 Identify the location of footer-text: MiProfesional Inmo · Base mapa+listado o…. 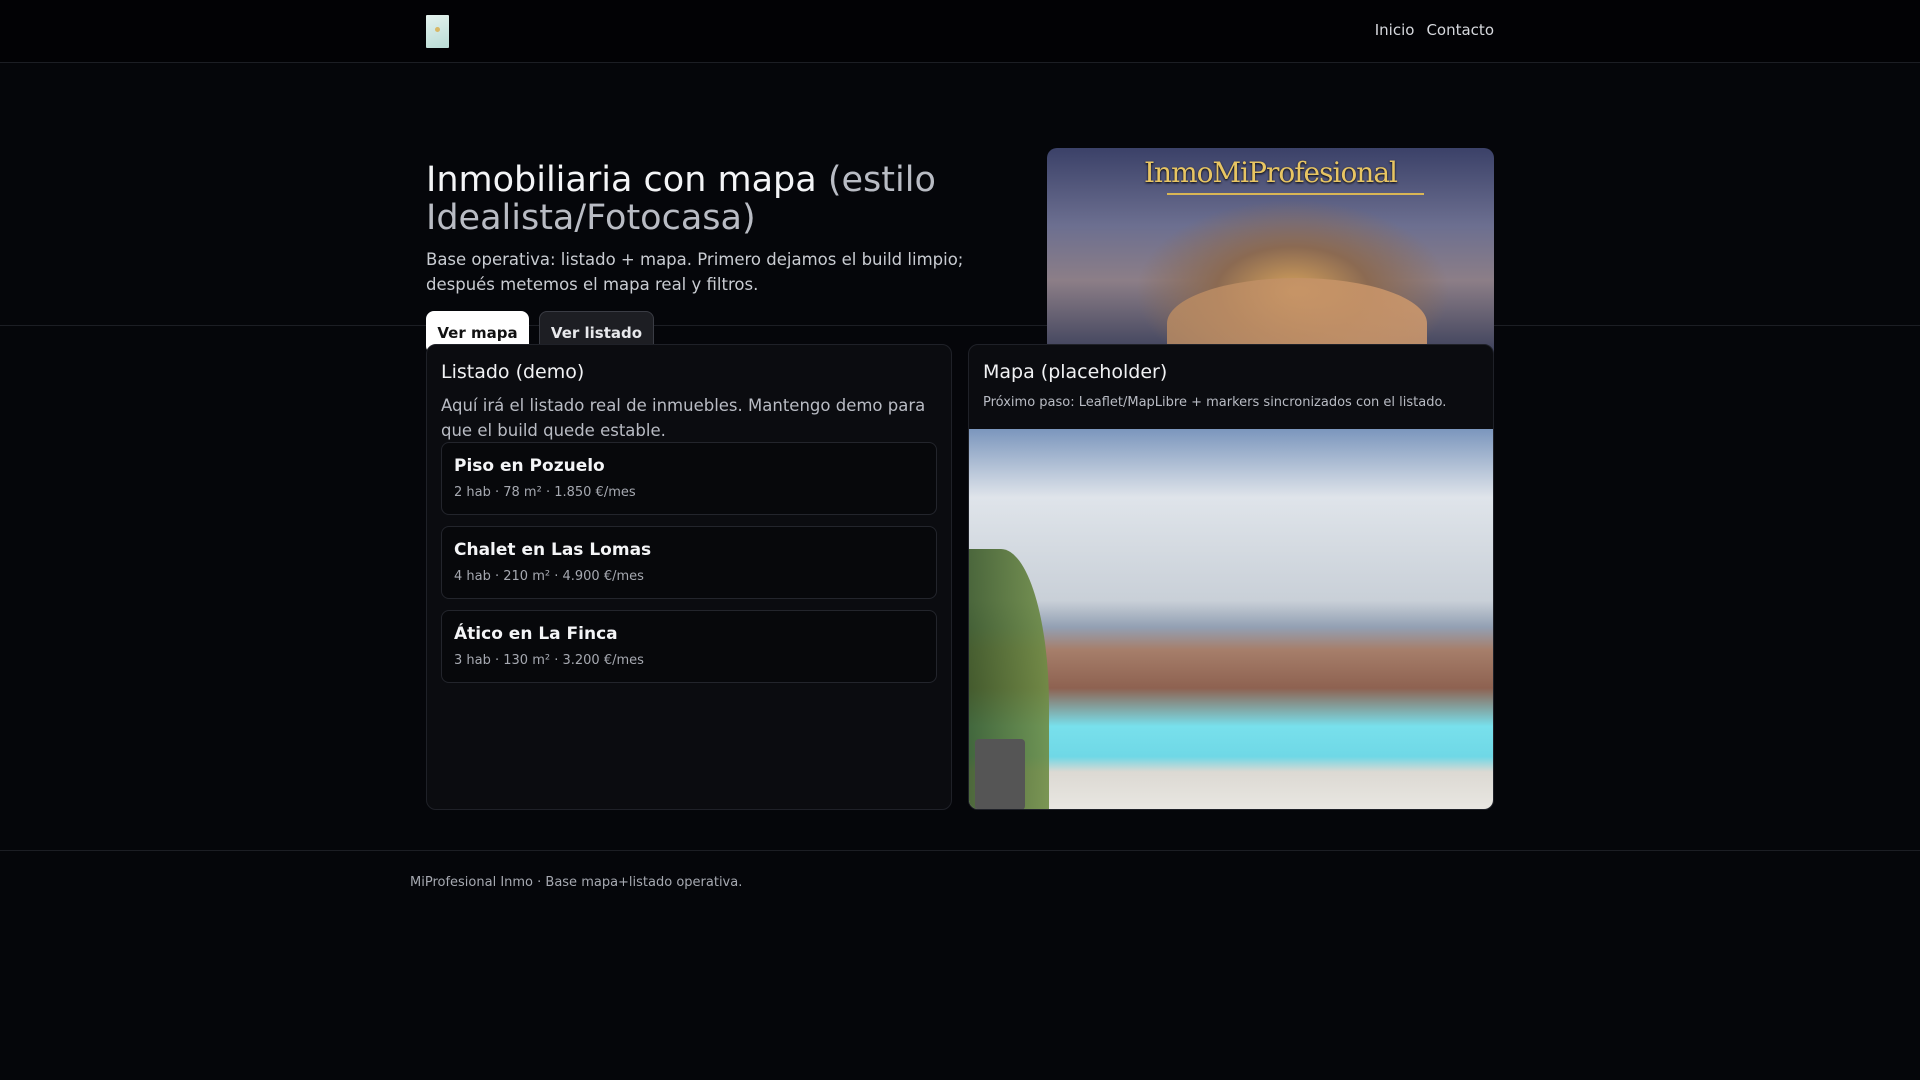
(576, 882).